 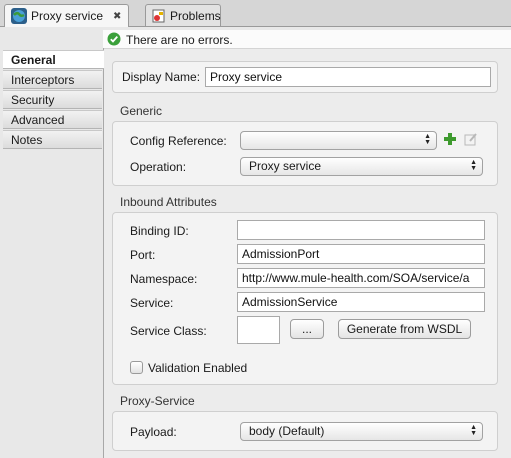 I want to click on namespace-input: http://www.mule-health.com/SOA/service/a, so click(x=361, y=278).